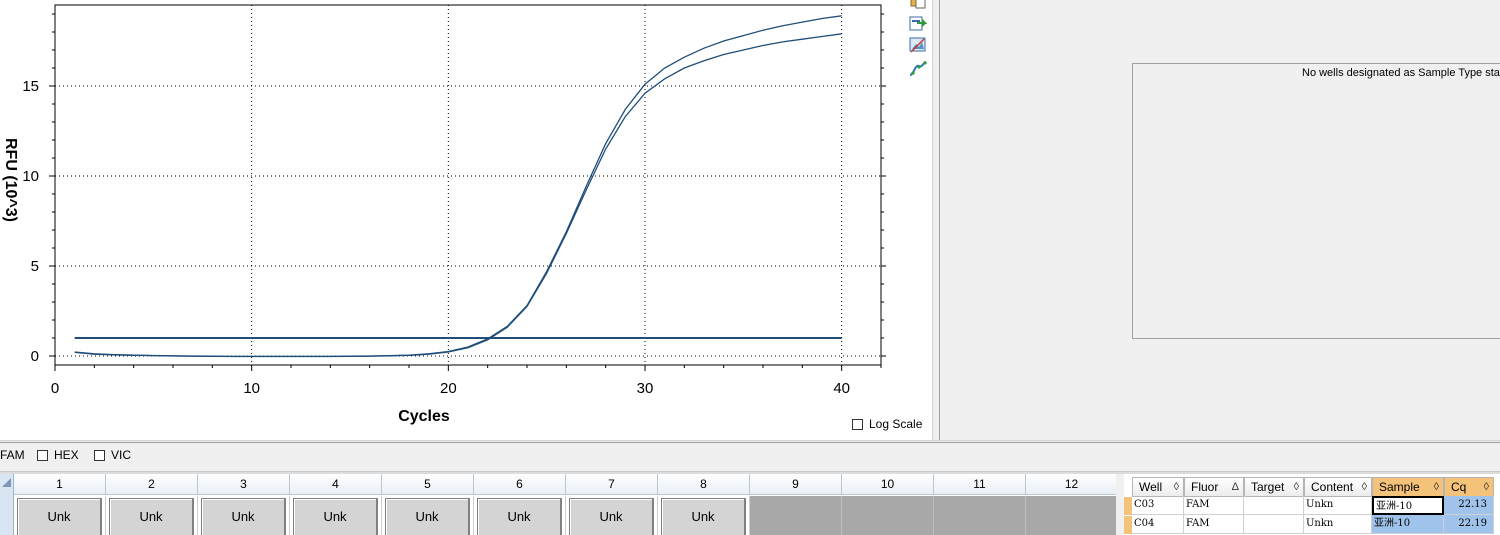 The width and height of the screenshot is (1500, 535). What do you see at coordinates (66, 455) in the screenshot?
I see `fluor-hex-label: HEX` at bounding box center [66, 455].